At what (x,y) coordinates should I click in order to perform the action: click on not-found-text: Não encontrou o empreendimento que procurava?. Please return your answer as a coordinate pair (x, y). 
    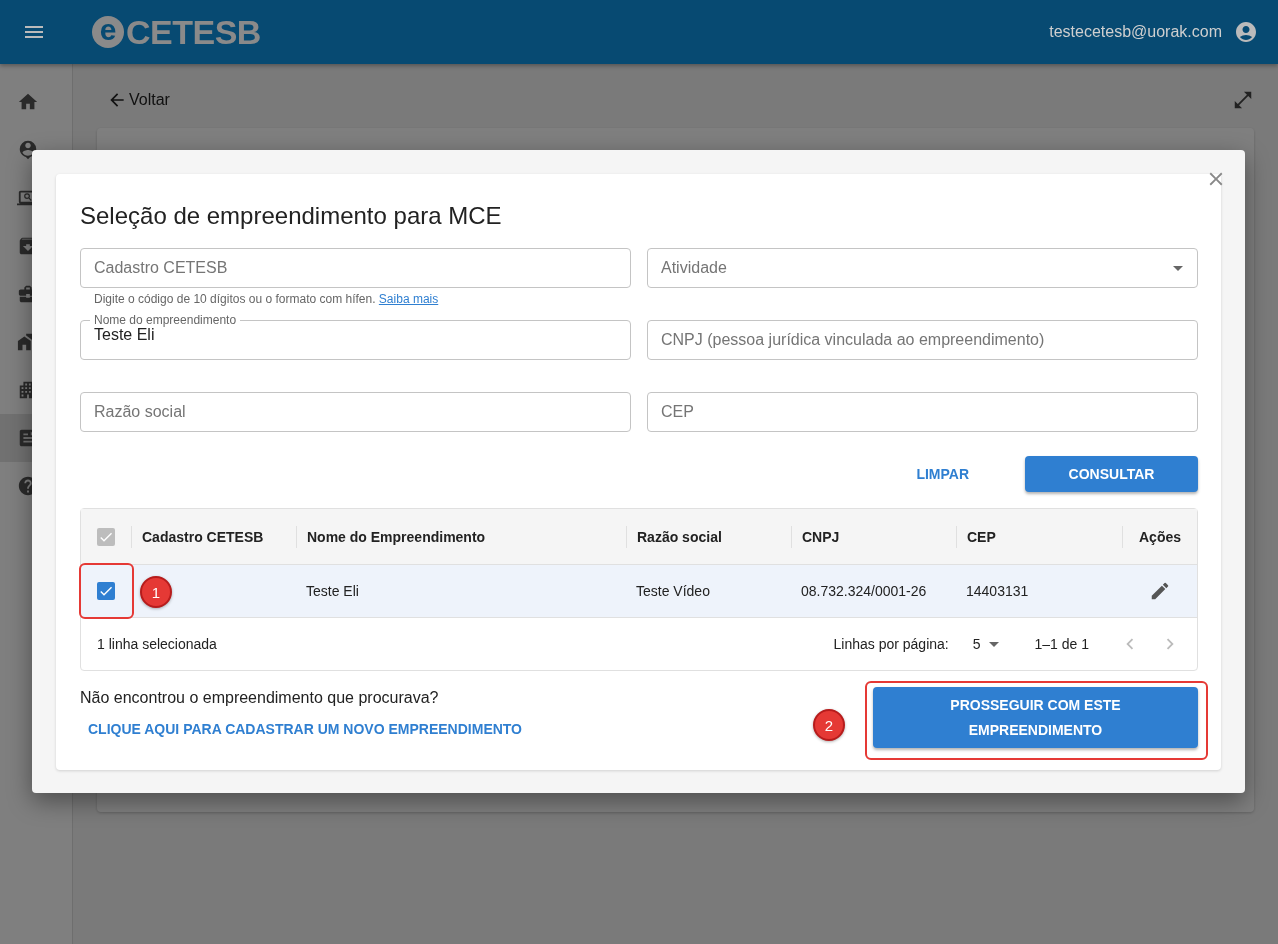
    Looking at the image, I should click on (260, 698).